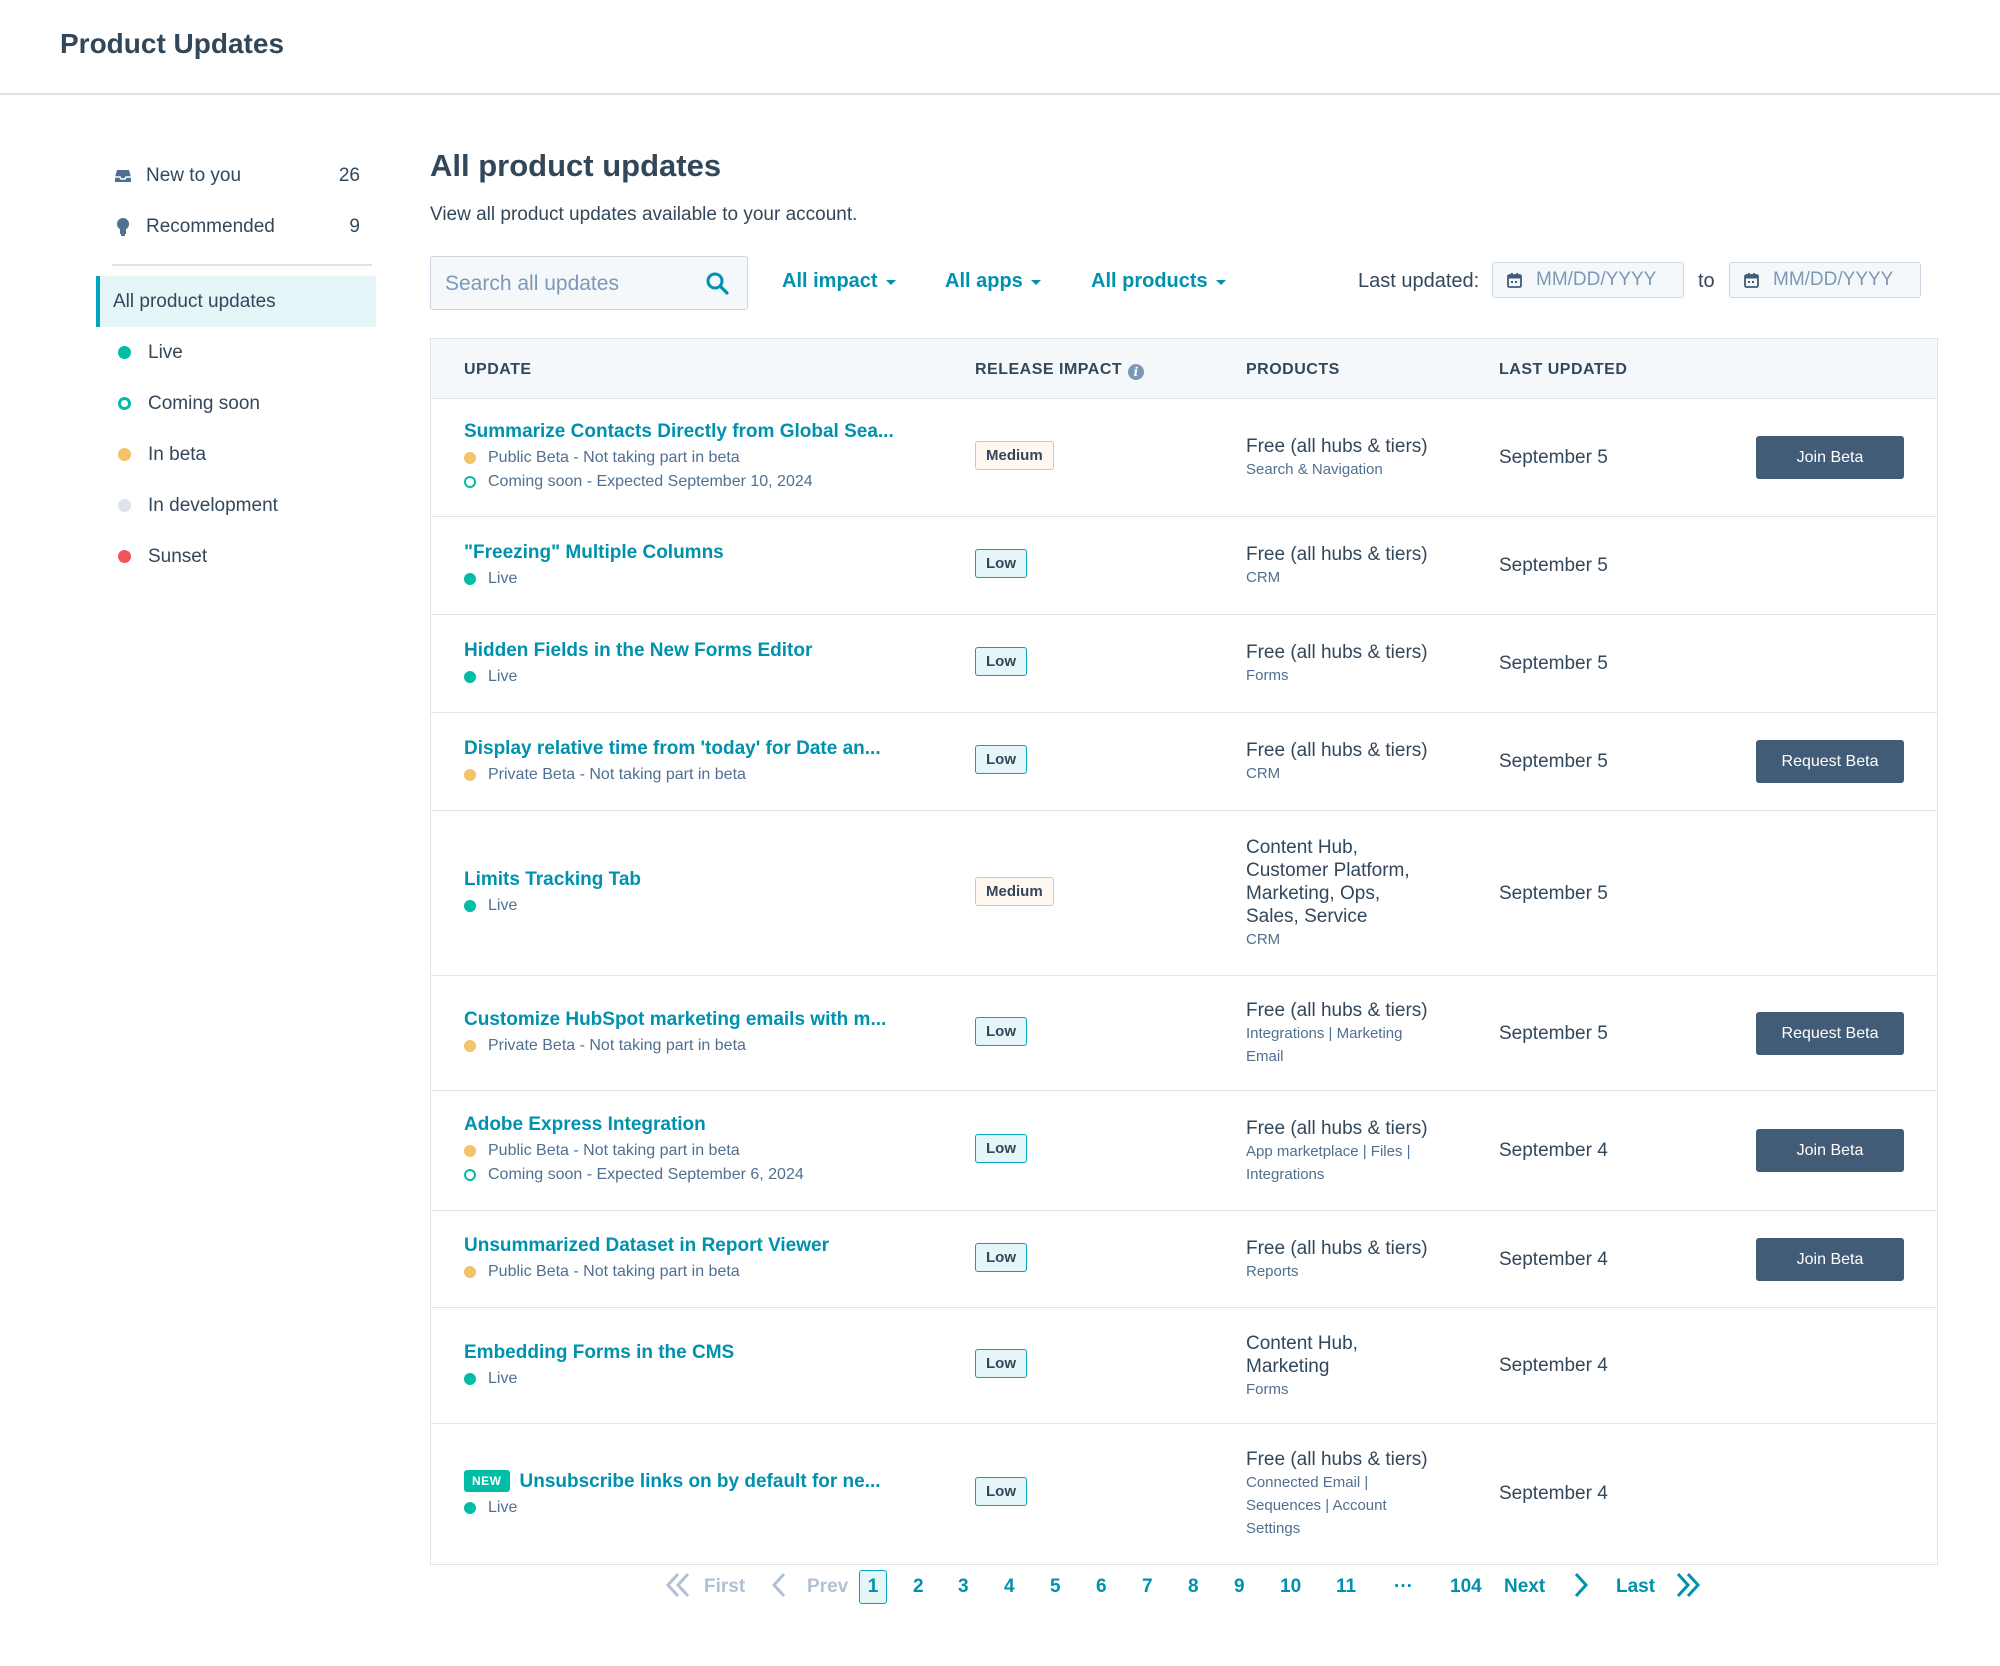  Describe the element at coordinates (963, 1587) in the screenshot. I see `pagination-page: 3` at that location.